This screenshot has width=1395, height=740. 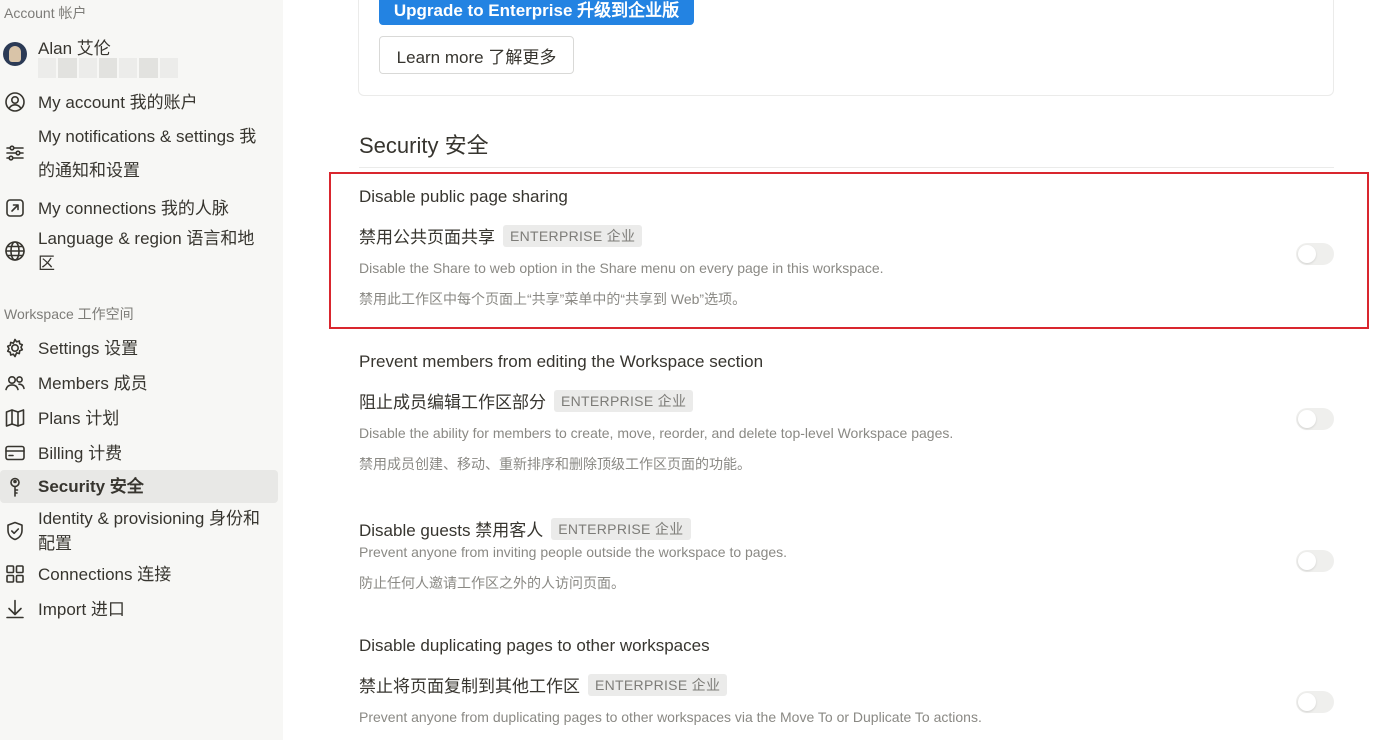 What do you see at coordinates (463, 196) in the screenshot?
I see `setting-title: Disable public page sharing` at bounding box center [463, 196].